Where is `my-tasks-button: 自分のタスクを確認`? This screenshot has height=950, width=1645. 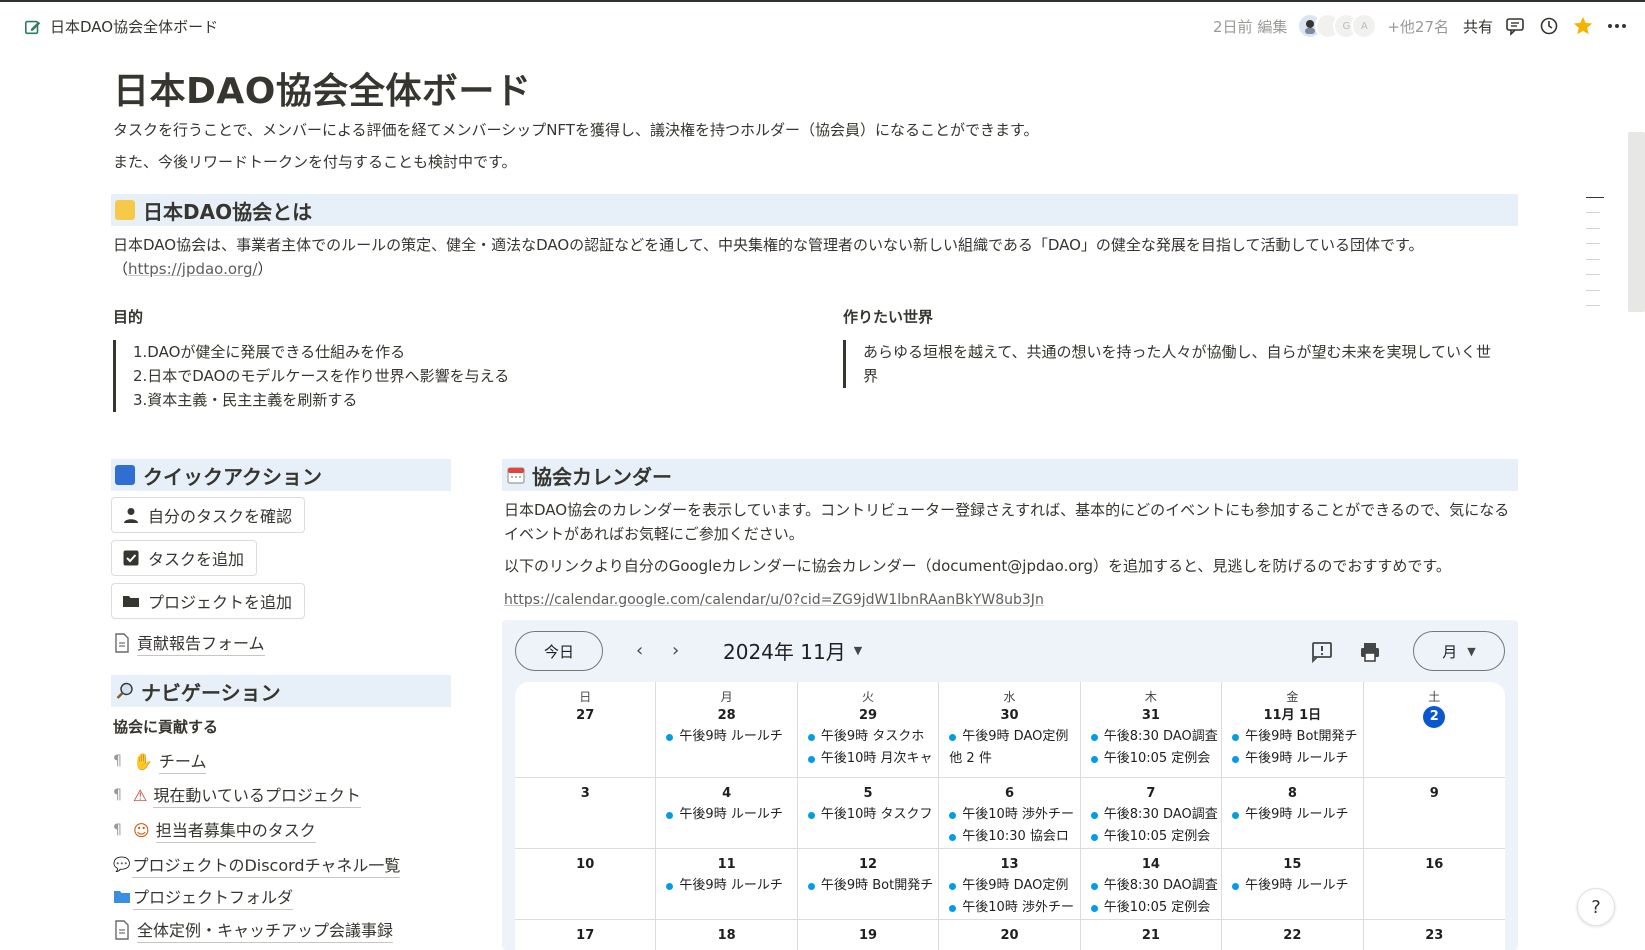 my-tasks-button: 自分のタスクを確認 is located at coordinates (208, 515).